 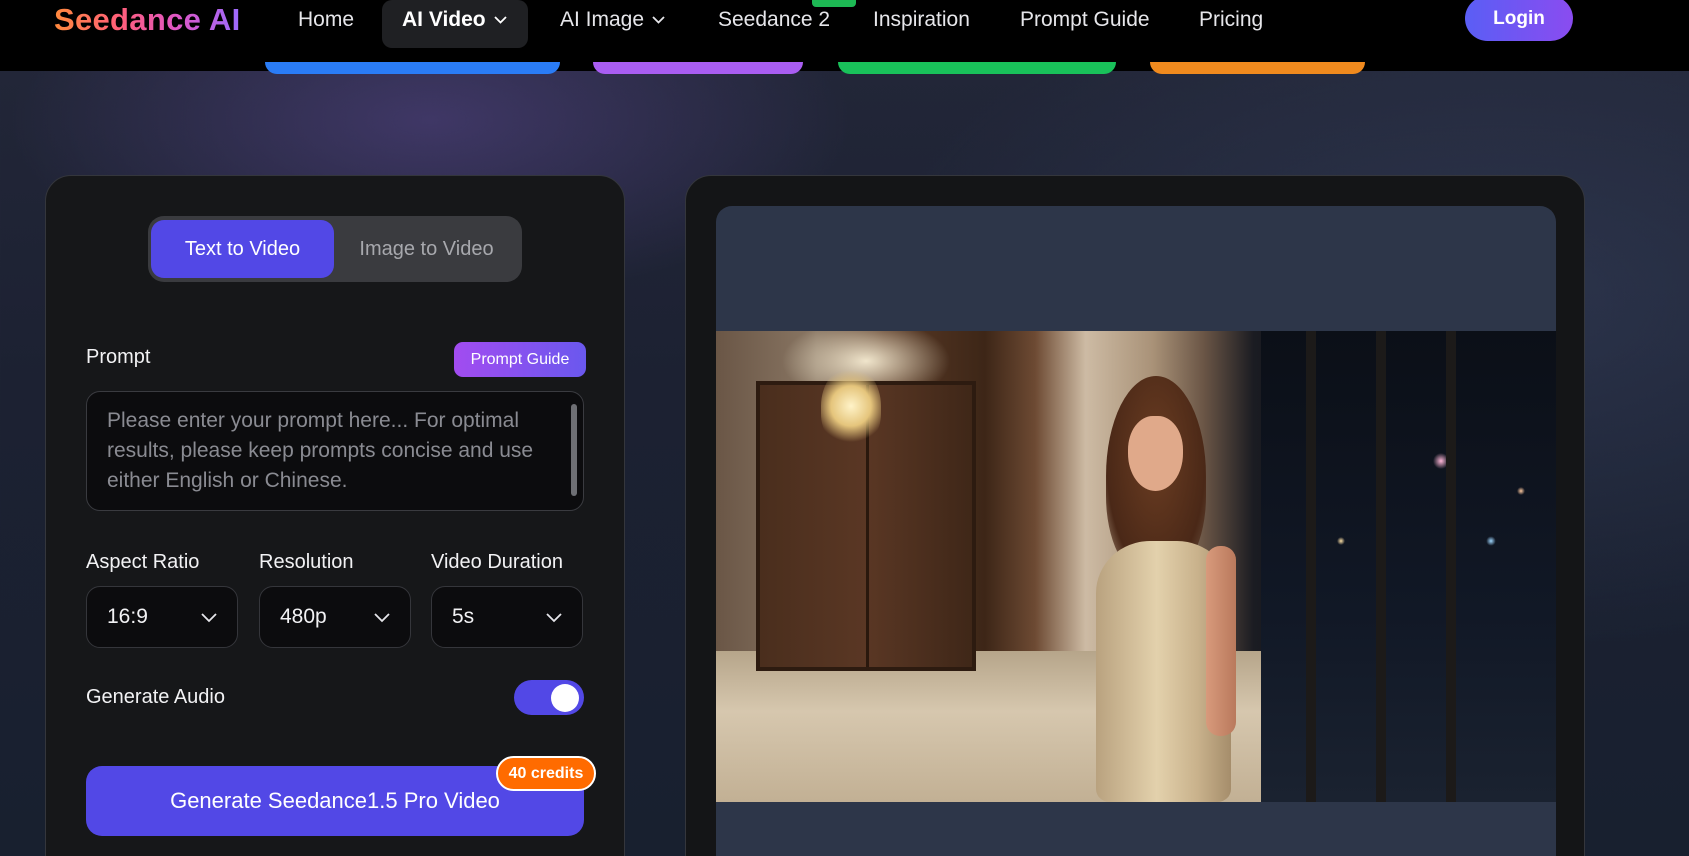 I want to click on resolution-value: 480p, so click(x=303, y=616).